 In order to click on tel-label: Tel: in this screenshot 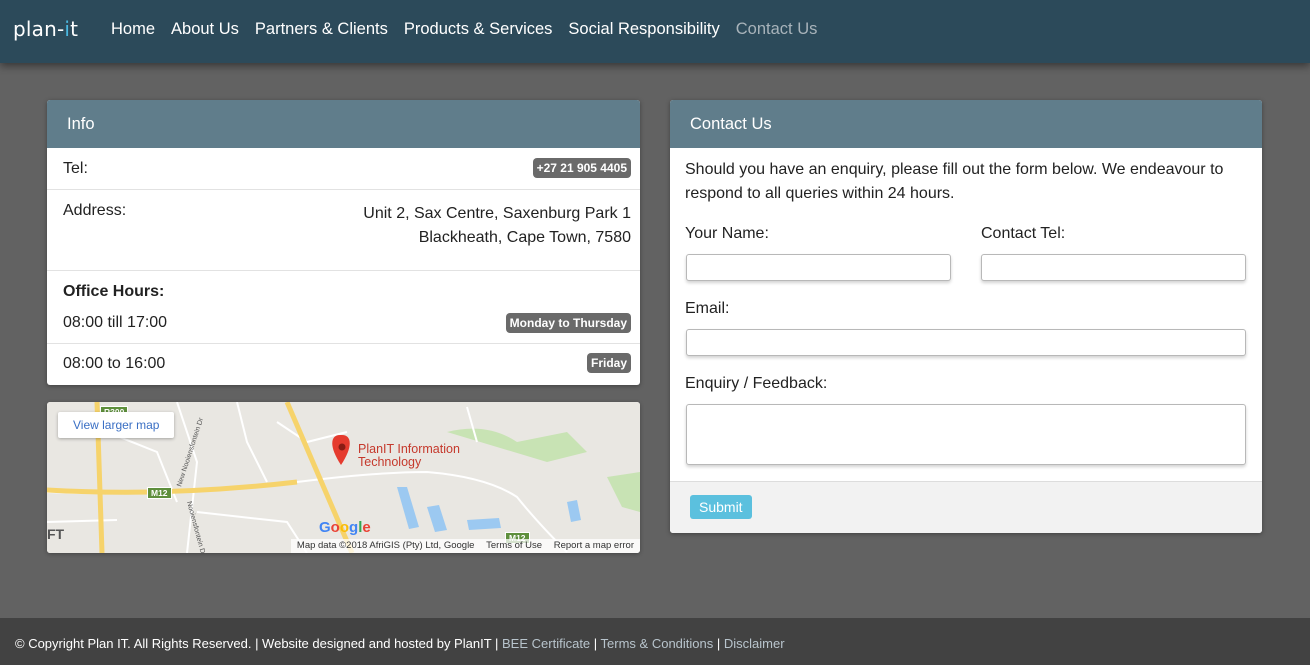, I will do `click(75, 168)`.